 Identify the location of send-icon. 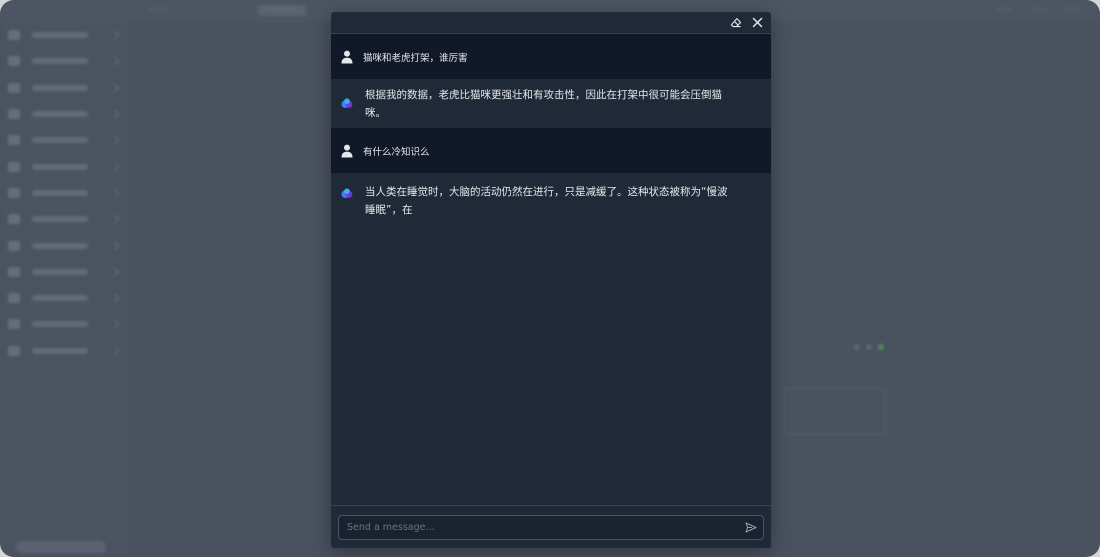
(751, 527).